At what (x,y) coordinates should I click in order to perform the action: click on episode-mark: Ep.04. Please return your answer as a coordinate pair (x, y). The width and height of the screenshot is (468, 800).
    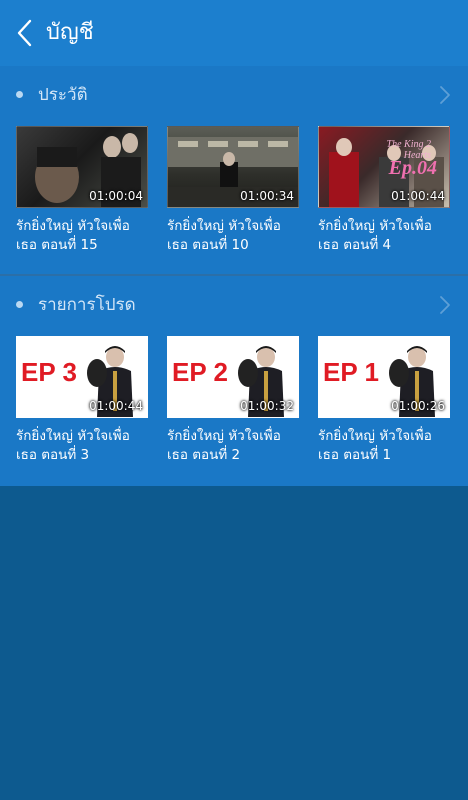
    Looking at the image, I should click on (412, 168).